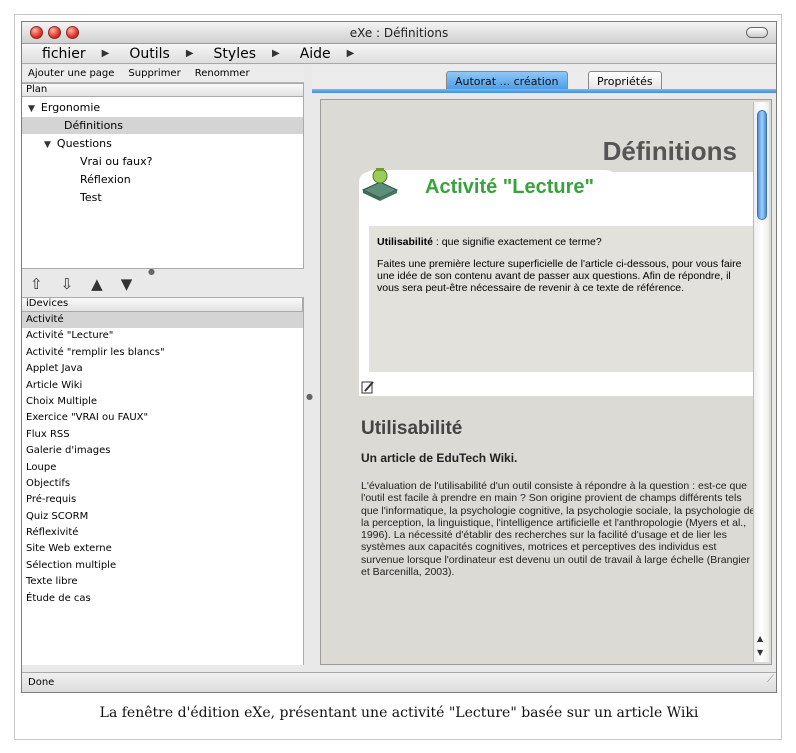  What do you see at coordinates (105, 179) in the screenshot?
I see `tree-node-reflexion: Réflexion` at bounding box center [105, 179].